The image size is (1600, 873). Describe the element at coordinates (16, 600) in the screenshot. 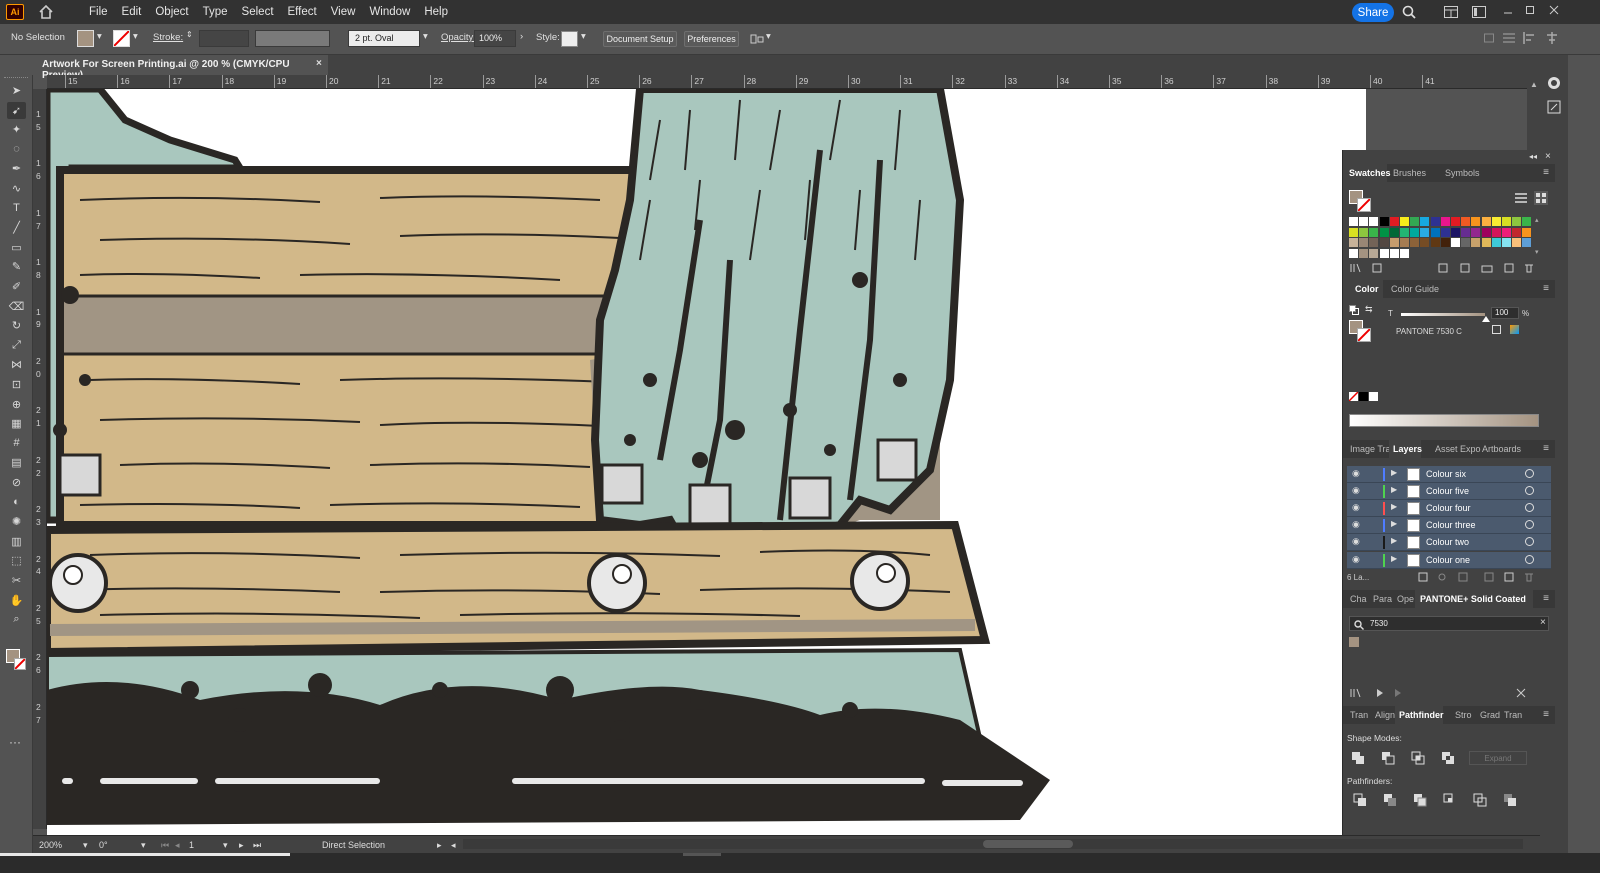

I see `hand-icon: ✋` at that location.